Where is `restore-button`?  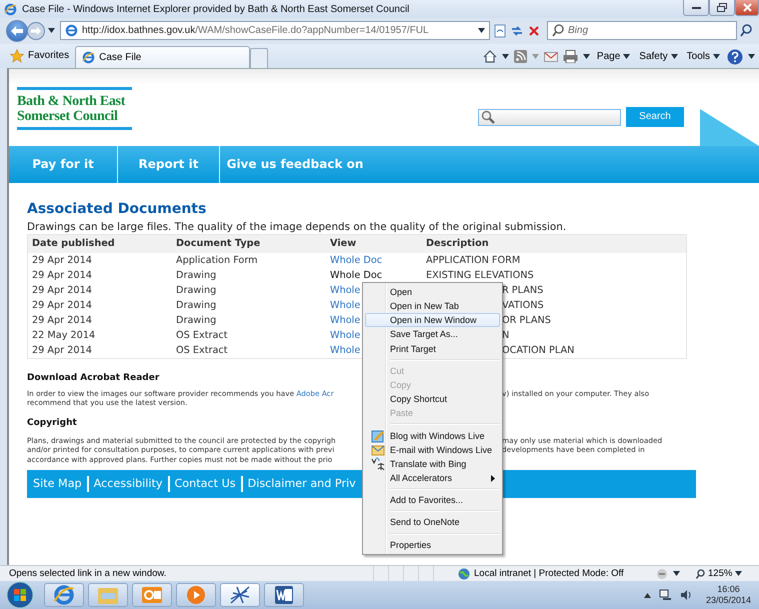 restore-button is located at coordinates (722, 8).